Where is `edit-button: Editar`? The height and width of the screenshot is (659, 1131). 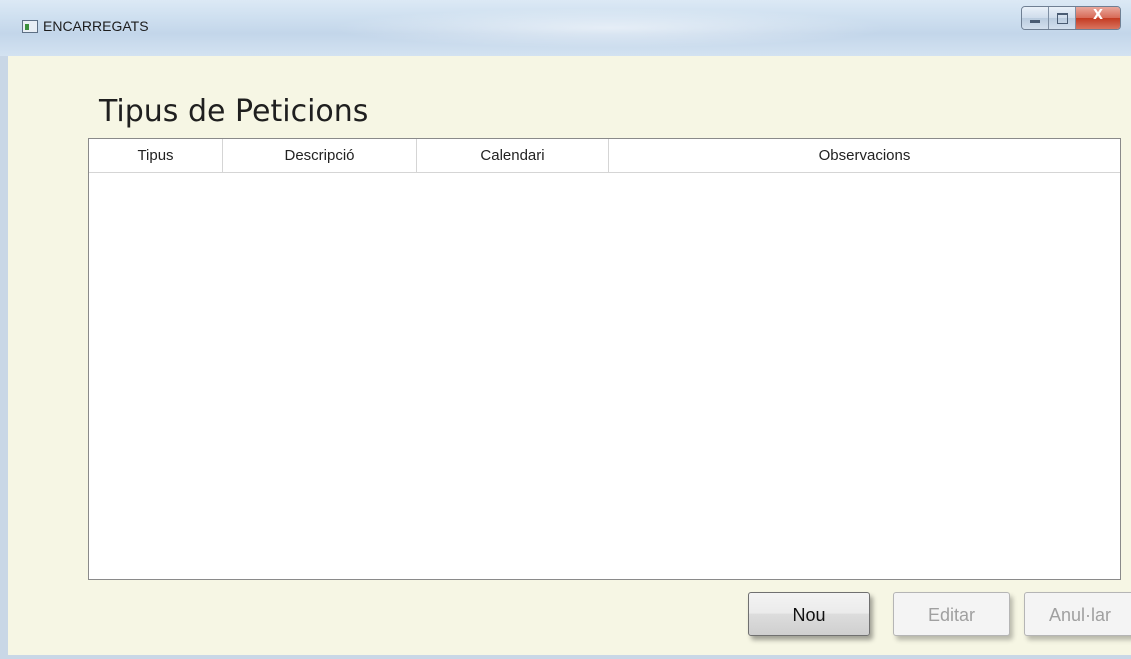 edit-button: Editar is located at coordinates (951, 614).